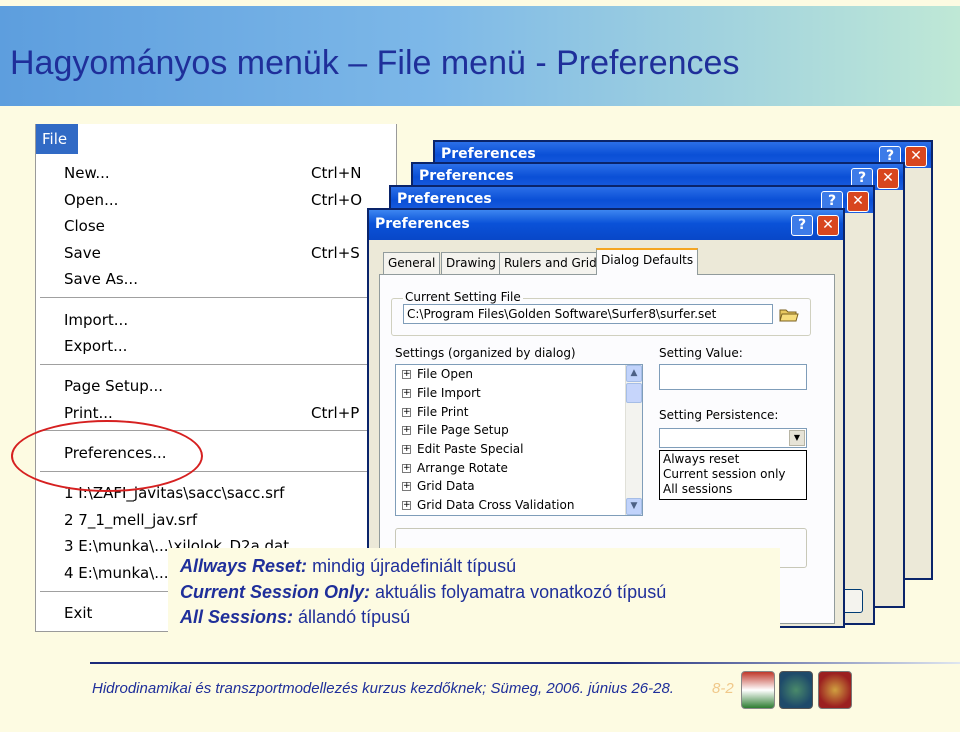 Image resolution: width=960 pixels, height=732 pixels. I want to click on tree-item-edit-paste-special: + Edit Paste Special, so click(463, 449).